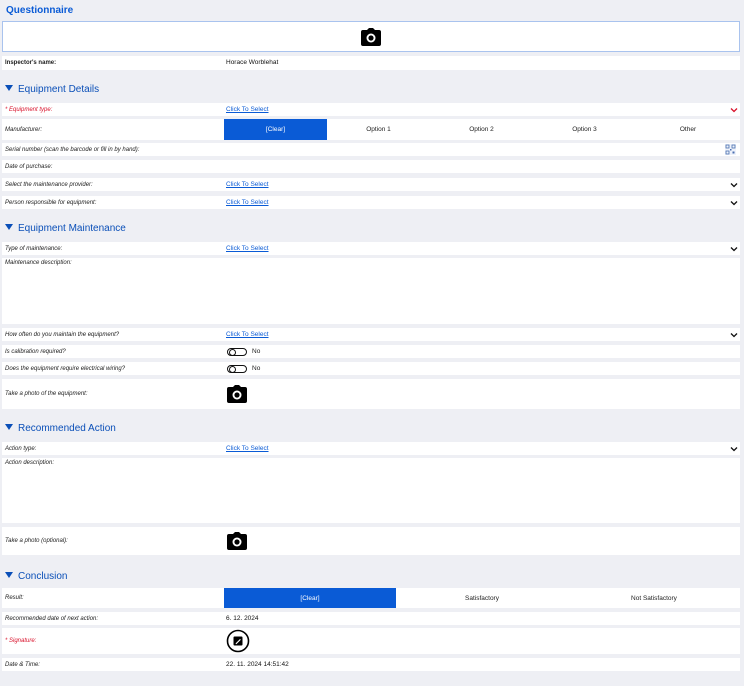  I want to click on action-type-label: Action type:, so click(21, 449).